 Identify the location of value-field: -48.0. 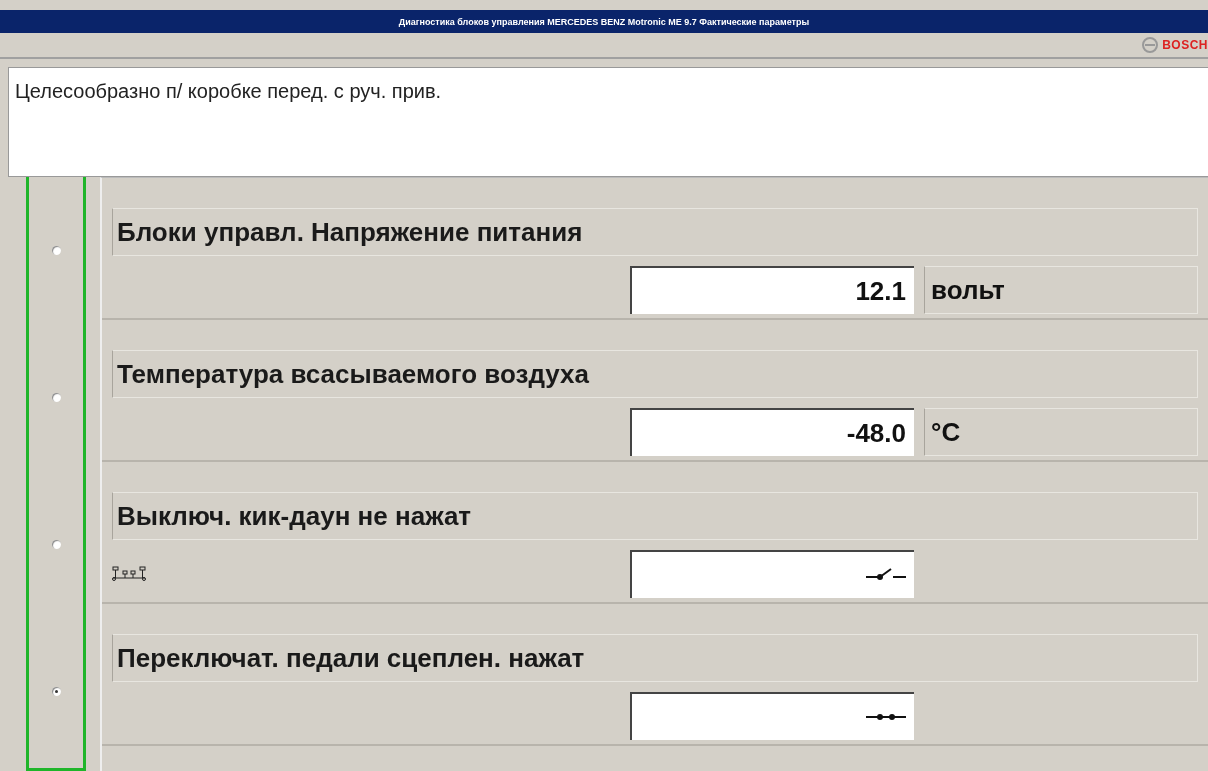
(772, 432).